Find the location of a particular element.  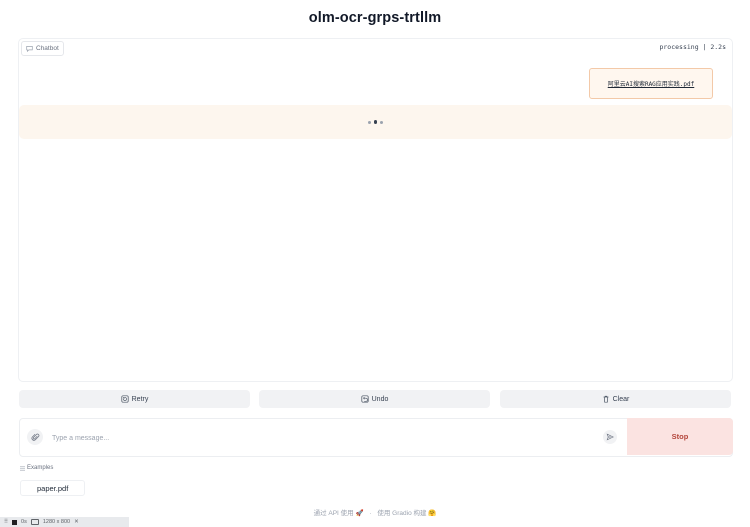

chatbot-label: Chatbot is located at coordinates (42, 48).